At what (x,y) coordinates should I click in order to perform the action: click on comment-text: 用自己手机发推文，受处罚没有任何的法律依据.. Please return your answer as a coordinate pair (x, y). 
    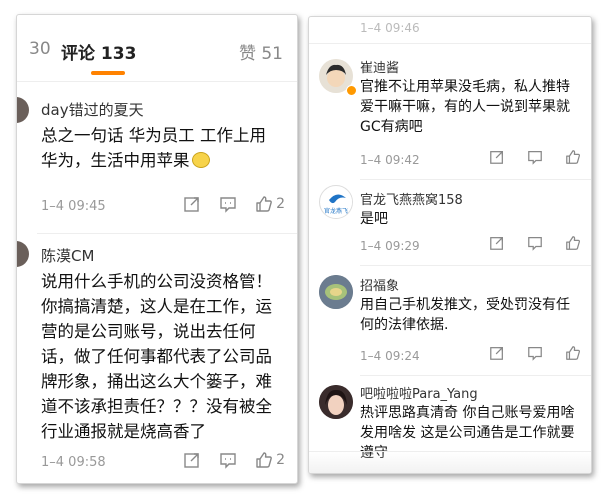
    Looking at the image, I should click on (465, 315).